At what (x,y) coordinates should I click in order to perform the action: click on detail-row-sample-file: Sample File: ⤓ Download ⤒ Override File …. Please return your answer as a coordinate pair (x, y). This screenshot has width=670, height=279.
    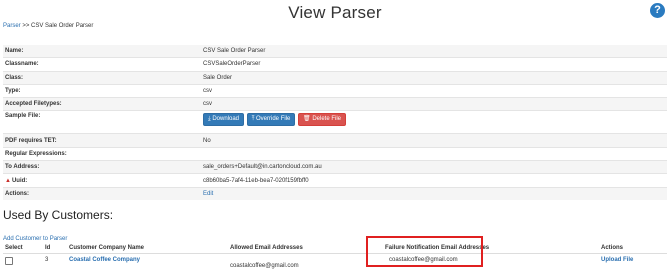
    Looking at the image, I should click on (335, 122).